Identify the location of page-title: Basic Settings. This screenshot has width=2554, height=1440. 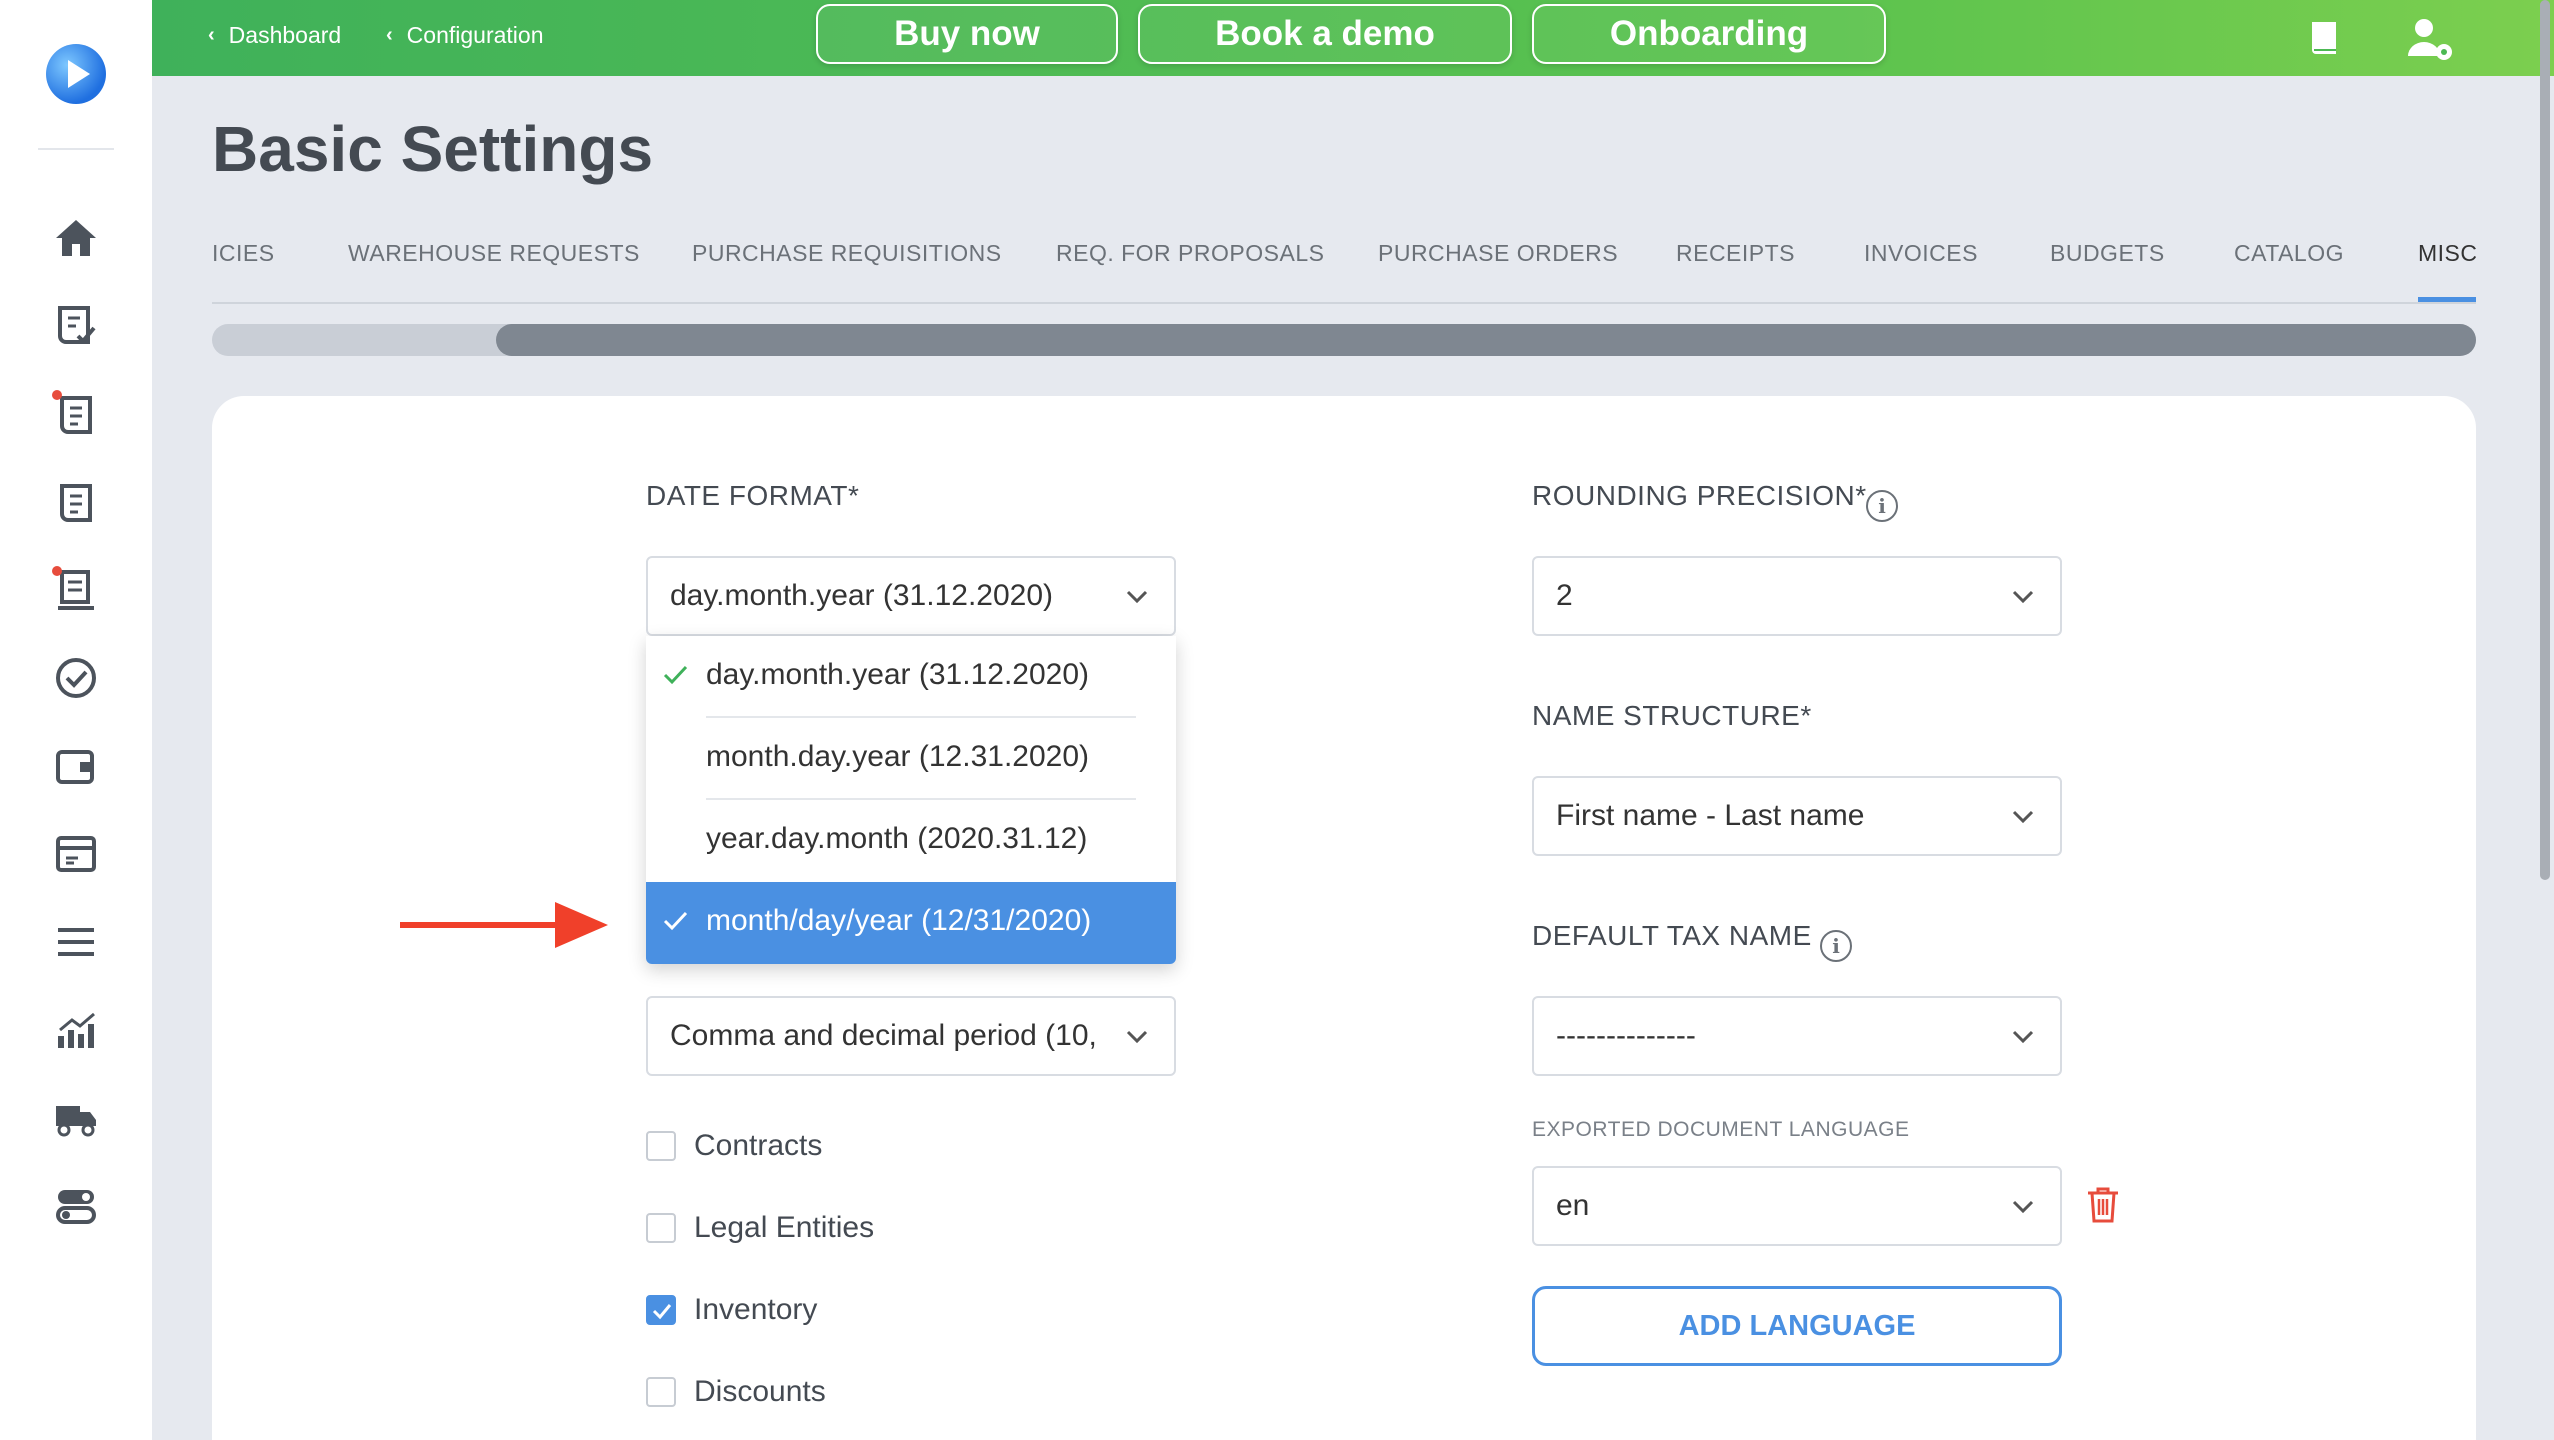
(433, 149).